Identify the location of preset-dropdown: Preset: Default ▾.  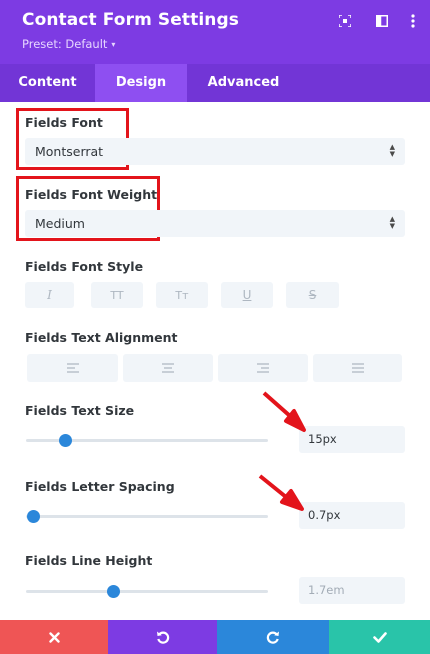
(68, 44).